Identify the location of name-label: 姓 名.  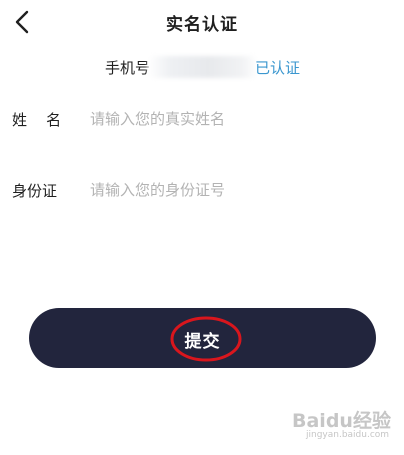
(37, 120).